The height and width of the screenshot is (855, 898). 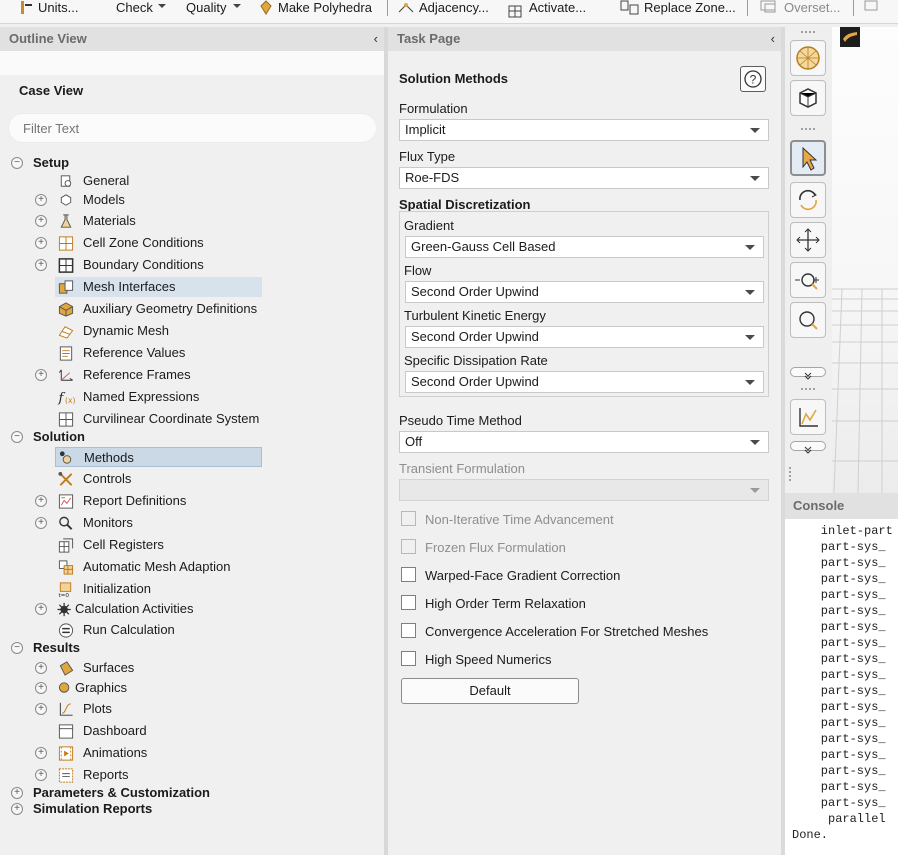 I want to click on tke-select: Second Order Upwind, so click(x=584, y=337).